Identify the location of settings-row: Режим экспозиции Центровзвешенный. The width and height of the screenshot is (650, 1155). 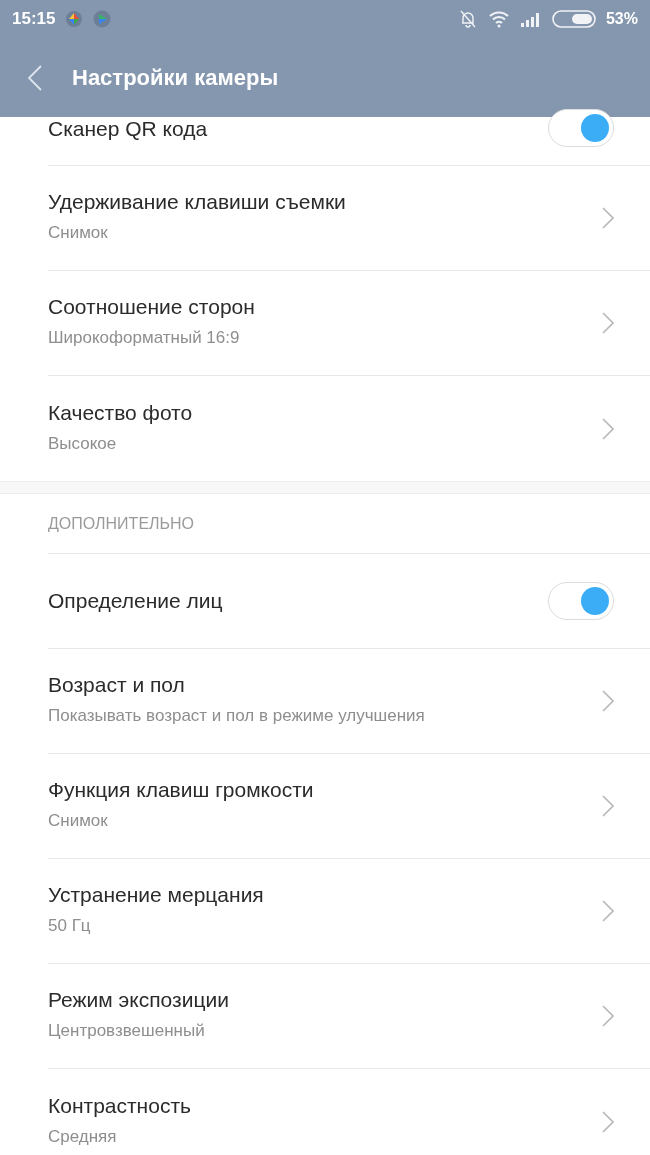
(325, 1016).